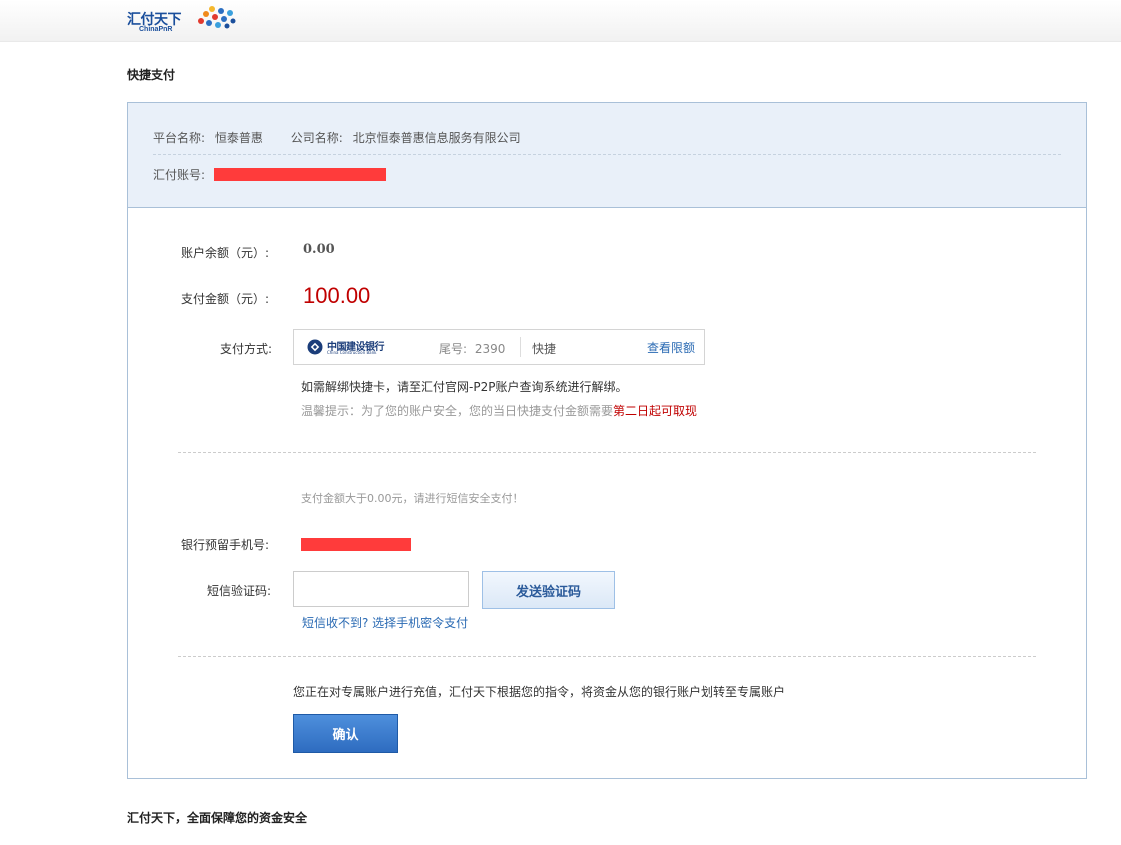  What do you see at coordinates (345, 733) in the screenshot?
I see `confirm-button: 确认` at bounding box center [345, 733].